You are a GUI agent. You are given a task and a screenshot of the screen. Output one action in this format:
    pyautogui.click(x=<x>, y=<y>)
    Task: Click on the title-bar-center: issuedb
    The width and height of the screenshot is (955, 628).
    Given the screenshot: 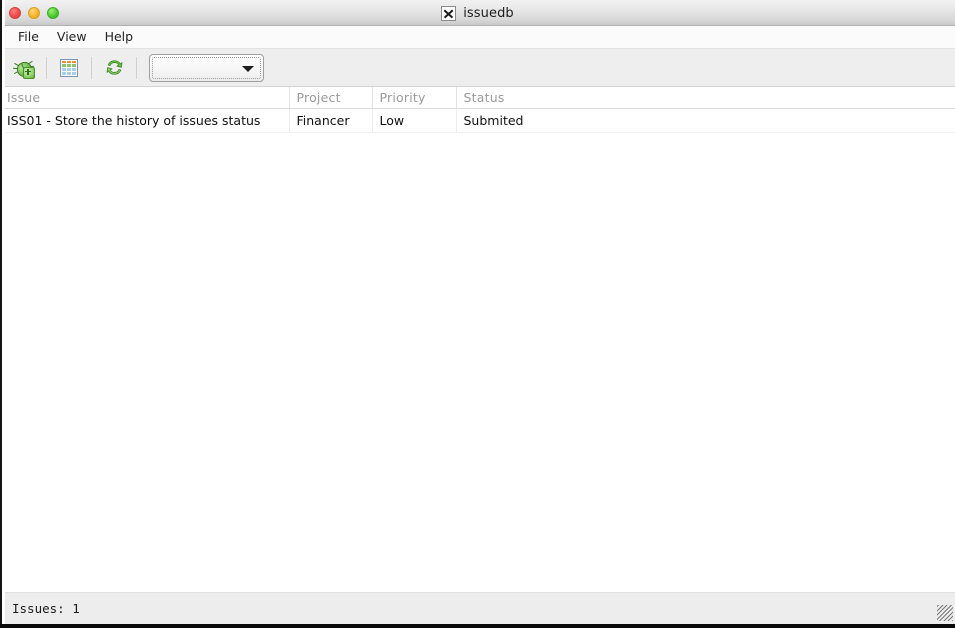 What is the action you would take?
    pyautogui.click(x=477, y=13)
    